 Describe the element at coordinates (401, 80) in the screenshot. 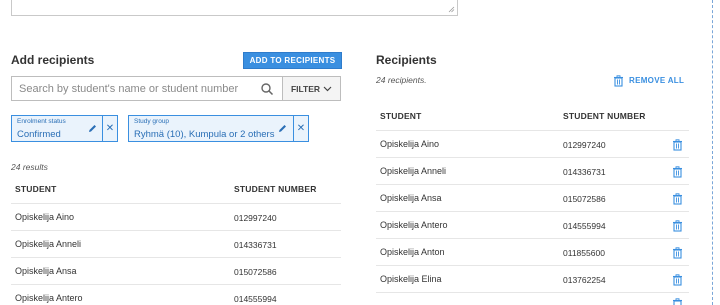

I see `recipients-count: 24 recipients.` at that location.